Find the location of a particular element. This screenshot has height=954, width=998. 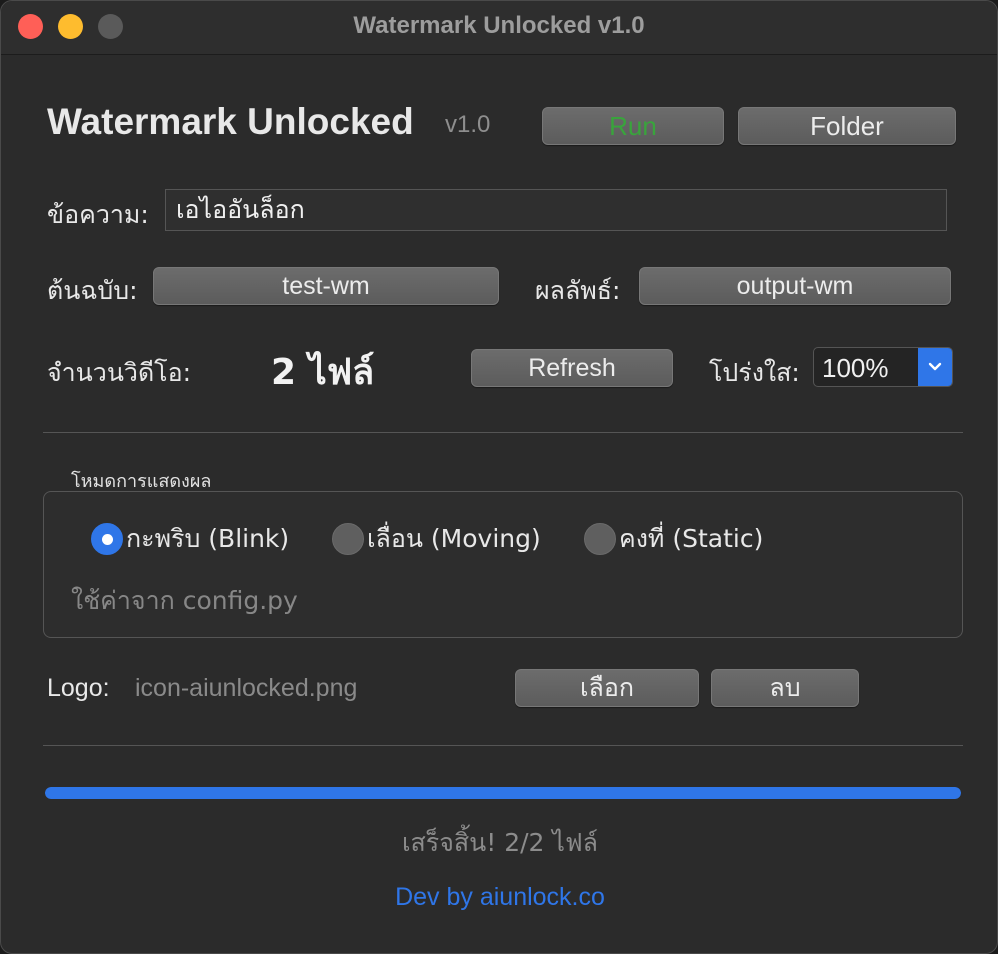

radio-static: คงที่ (Static) is located at coordinates (673, 539).